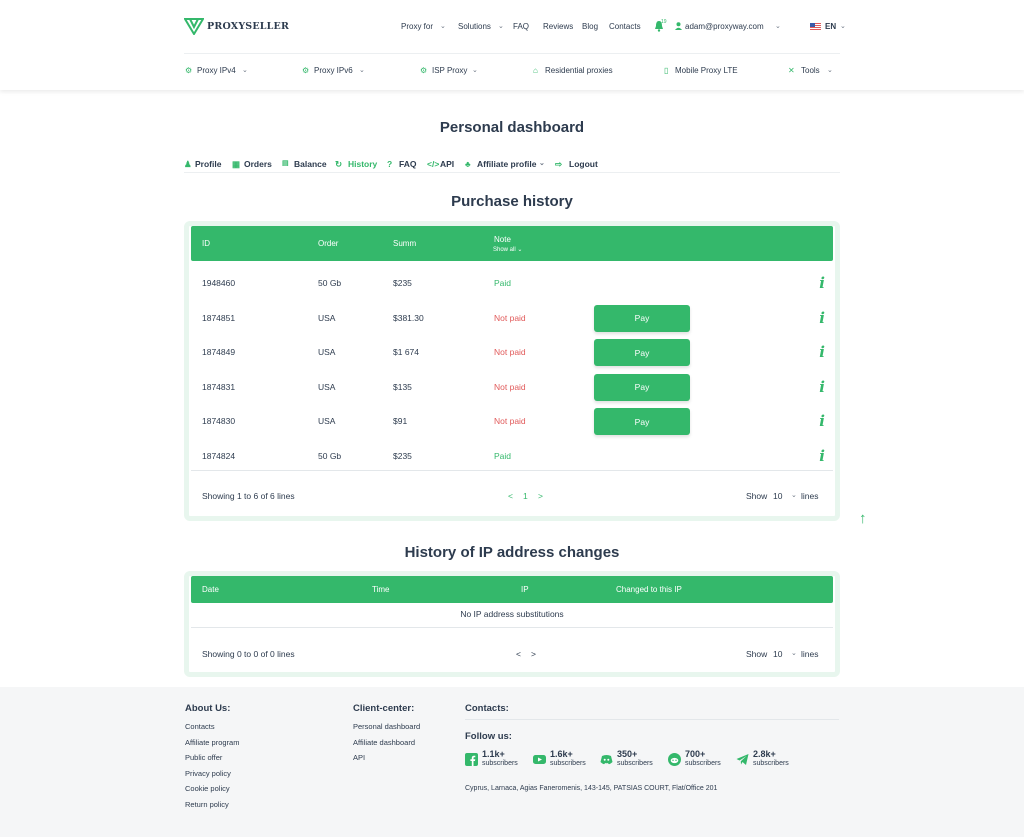  I want to click on us-flag-icon, so click(815, 27).